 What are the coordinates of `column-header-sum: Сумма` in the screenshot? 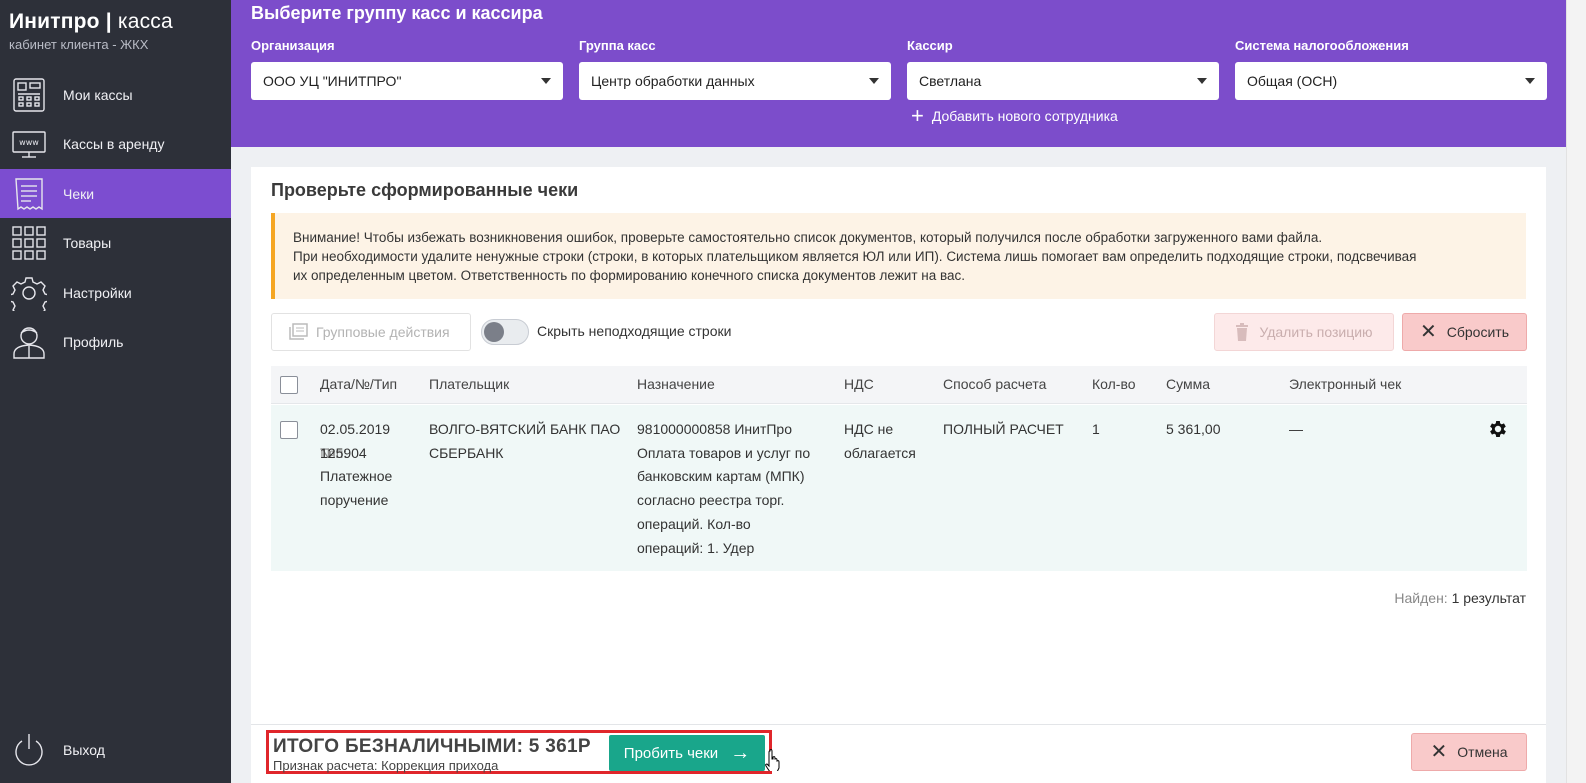 It's located at (1188, 384).